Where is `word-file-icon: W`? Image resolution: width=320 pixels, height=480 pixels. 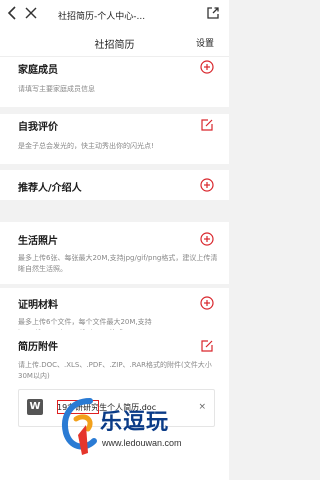 word-file-icon: W is located at coordinates (35, 407).